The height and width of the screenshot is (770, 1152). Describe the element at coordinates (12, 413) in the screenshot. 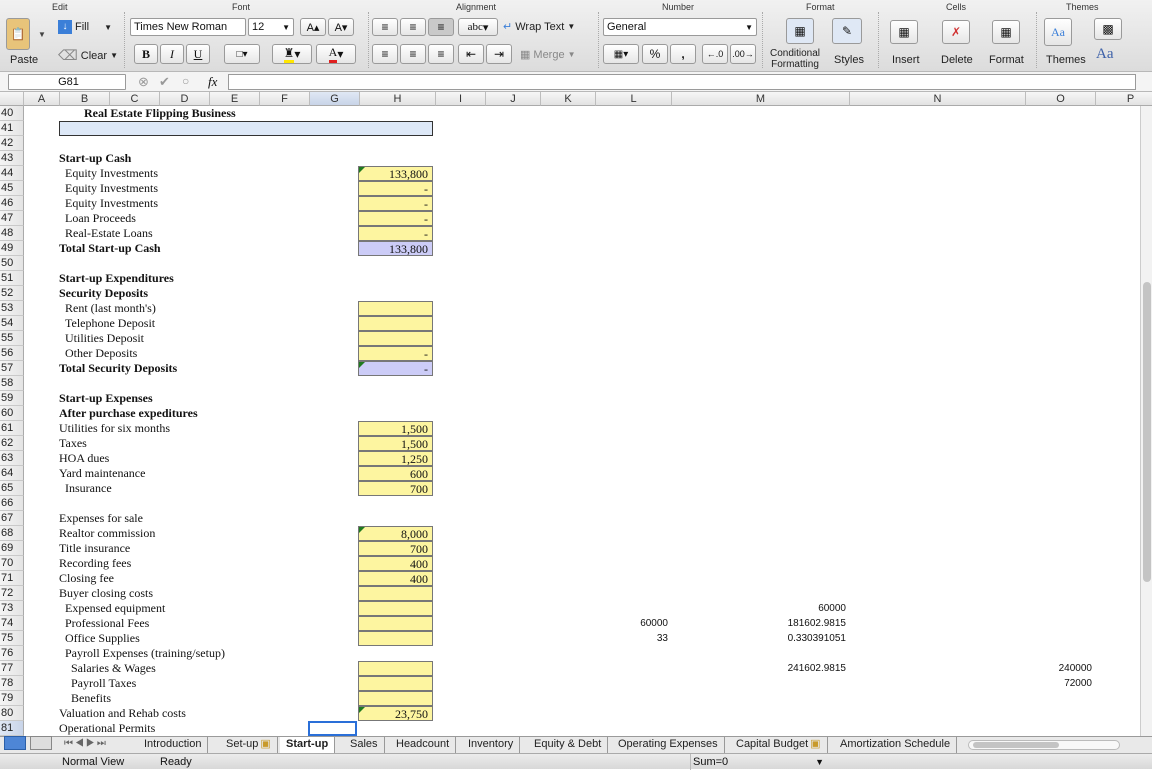

I see `row-header: 60` at that location.